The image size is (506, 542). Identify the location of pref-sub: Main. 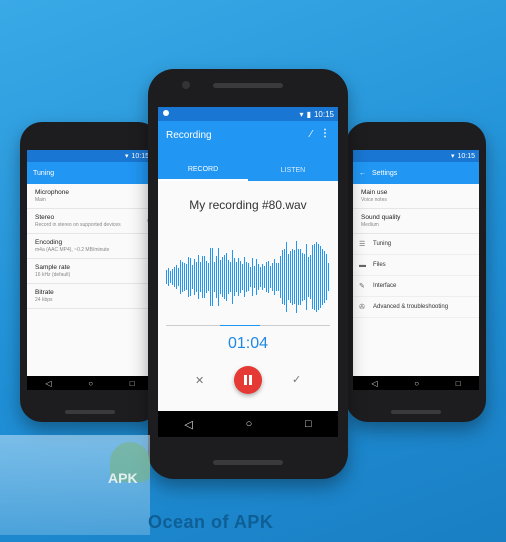
(40, 200).